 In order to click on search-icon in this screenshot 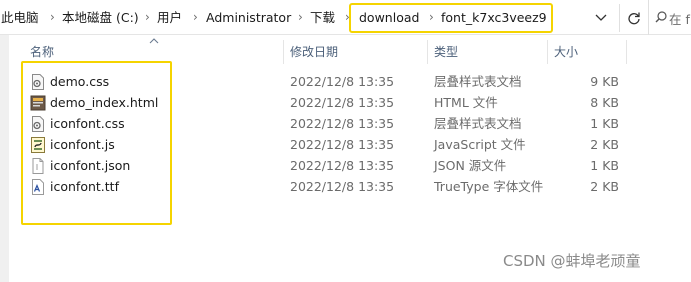, I will do `click(661, 17)`.